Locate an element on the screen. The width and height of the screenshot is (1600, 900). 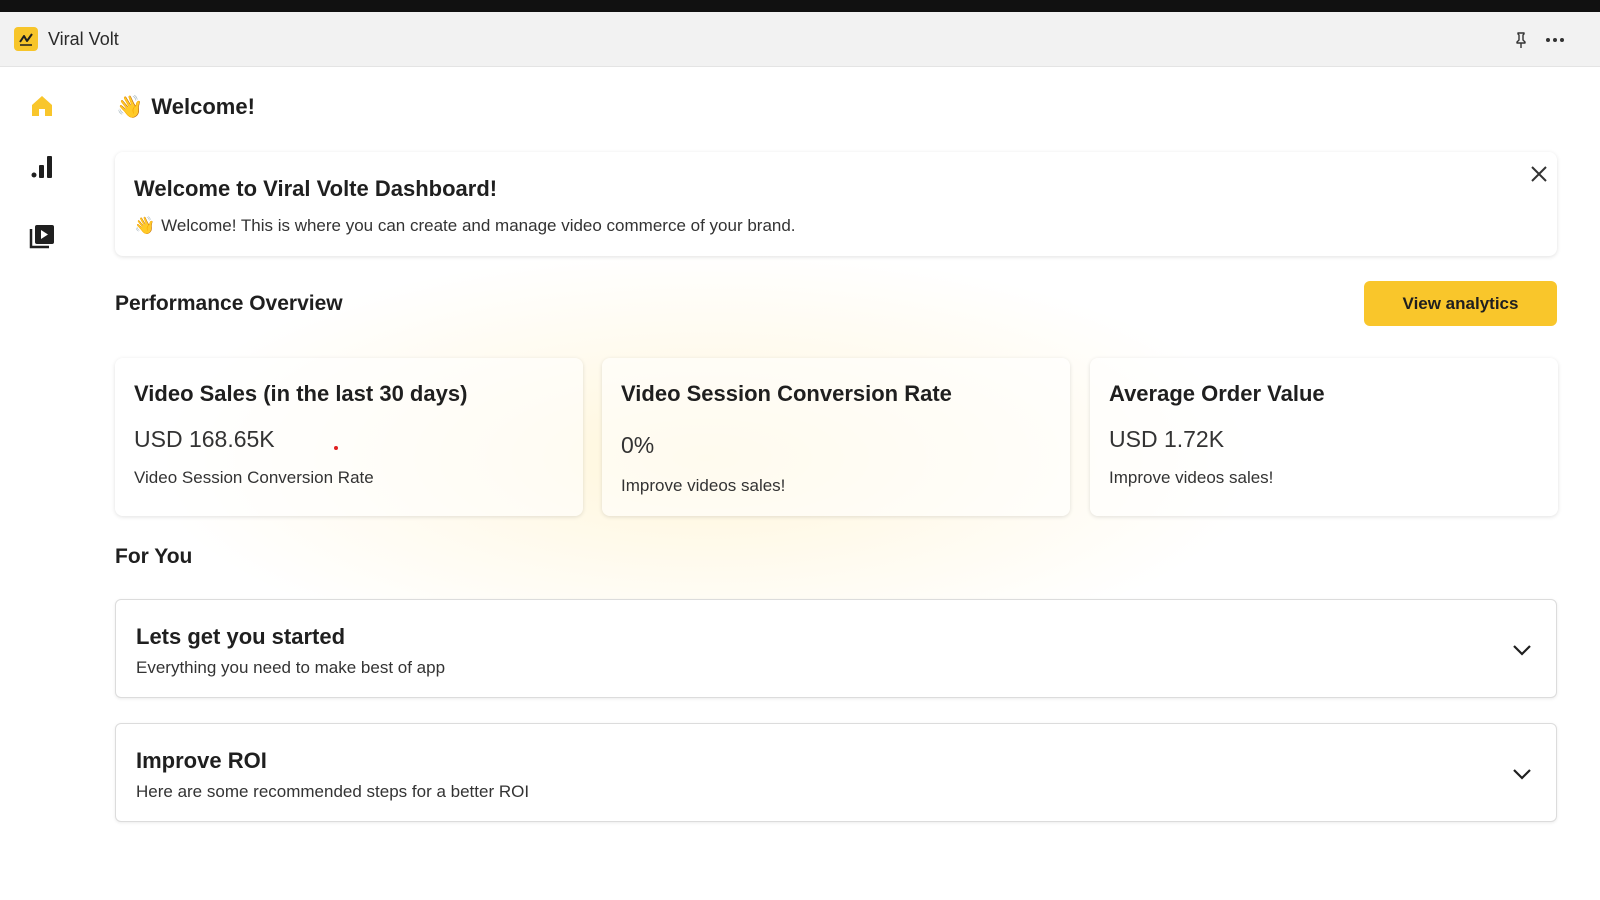
banner-title: Welcome to Viral Volte Dashboard! is located at coordinates (316, 188).